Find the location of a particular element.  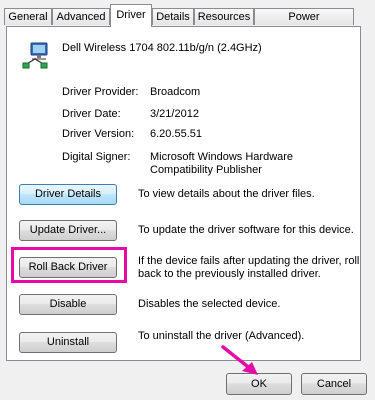

disable-description: Disables the selected device. is located at coordinates (209, 304).